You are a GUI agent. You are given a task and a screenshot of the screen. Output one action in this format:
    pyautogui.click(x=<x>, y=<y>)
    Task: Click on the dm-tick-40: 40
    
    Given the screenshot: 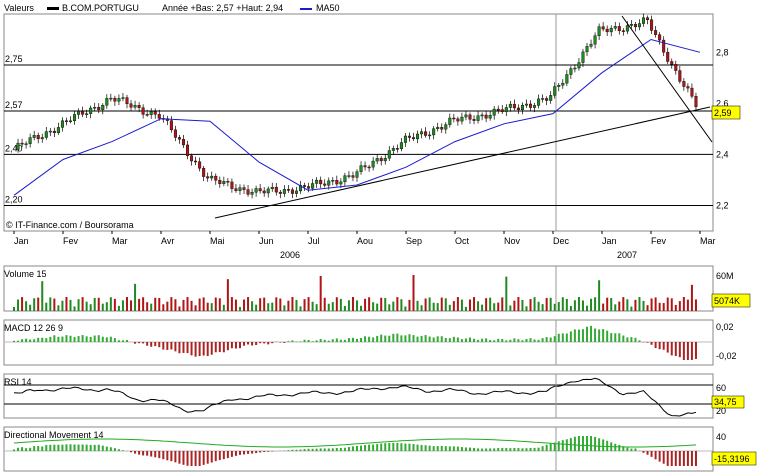 What is the action you would take?
    pyautogui.click(x=721, y=437)
    